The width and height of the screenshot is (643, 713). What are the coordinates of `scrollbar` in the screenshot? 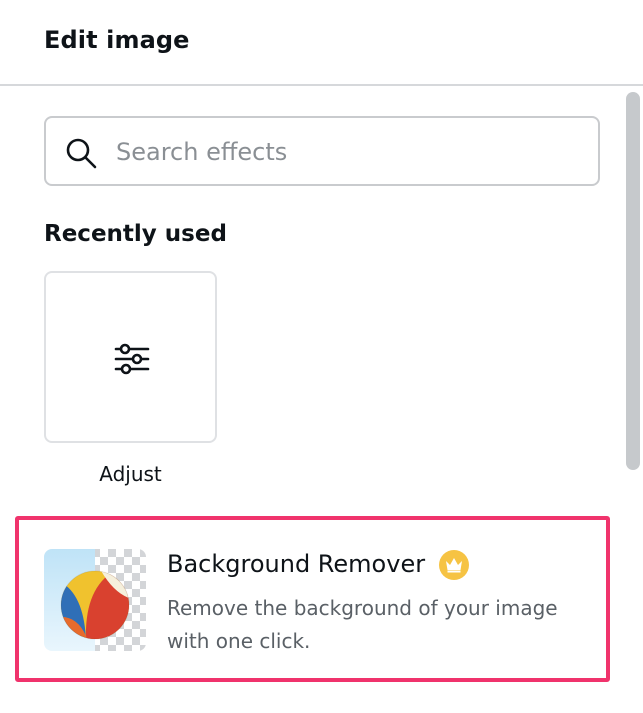 It's located at (633, 399).